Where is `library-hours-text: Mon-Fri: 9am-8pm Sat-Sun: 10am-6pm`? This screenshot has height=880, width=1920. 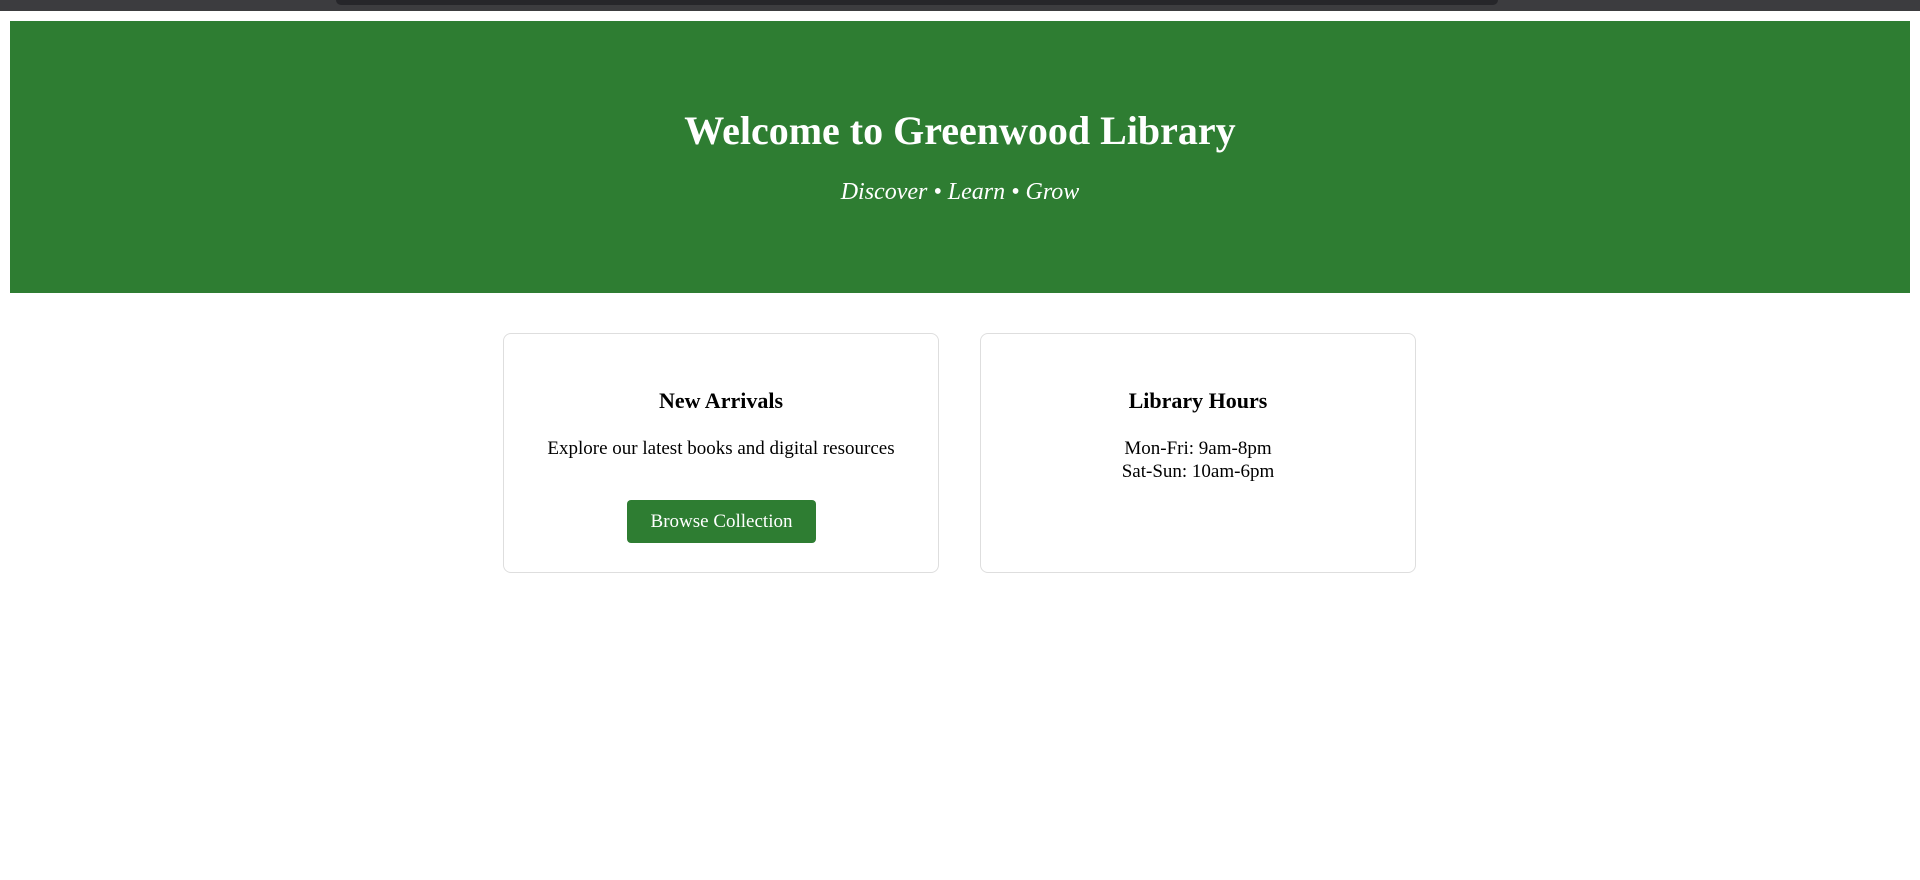 library-hours-text: Mon-Fri: 9am-8pm Sat-Sun: 10am-6pm is located at coordinates (1198, 460).